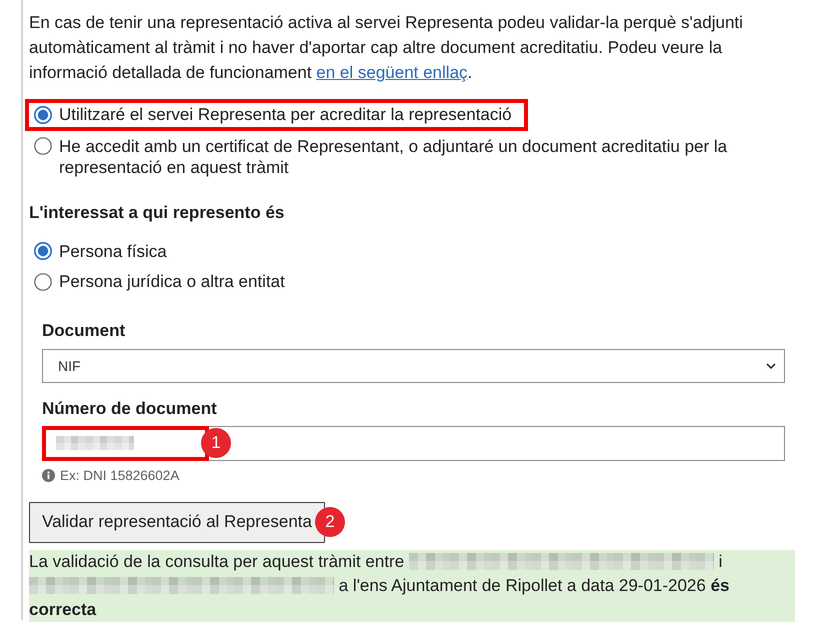  I want to click on section-heading: L'interessat a qui represento és, so click(157, 213).